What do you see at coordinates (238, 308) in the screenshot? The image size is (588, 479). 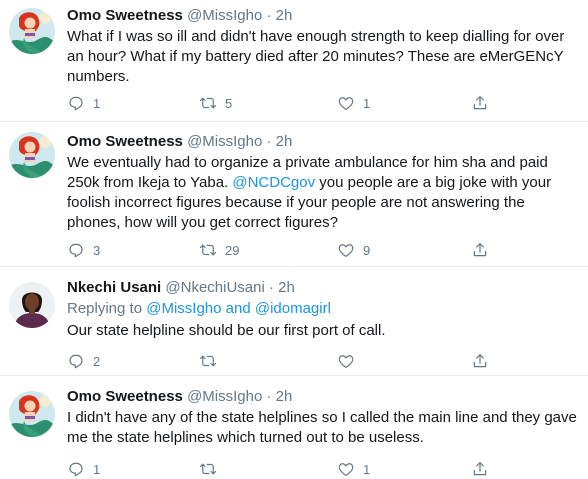 I see `replying-to-and: and` at bounding box center [238, 308].